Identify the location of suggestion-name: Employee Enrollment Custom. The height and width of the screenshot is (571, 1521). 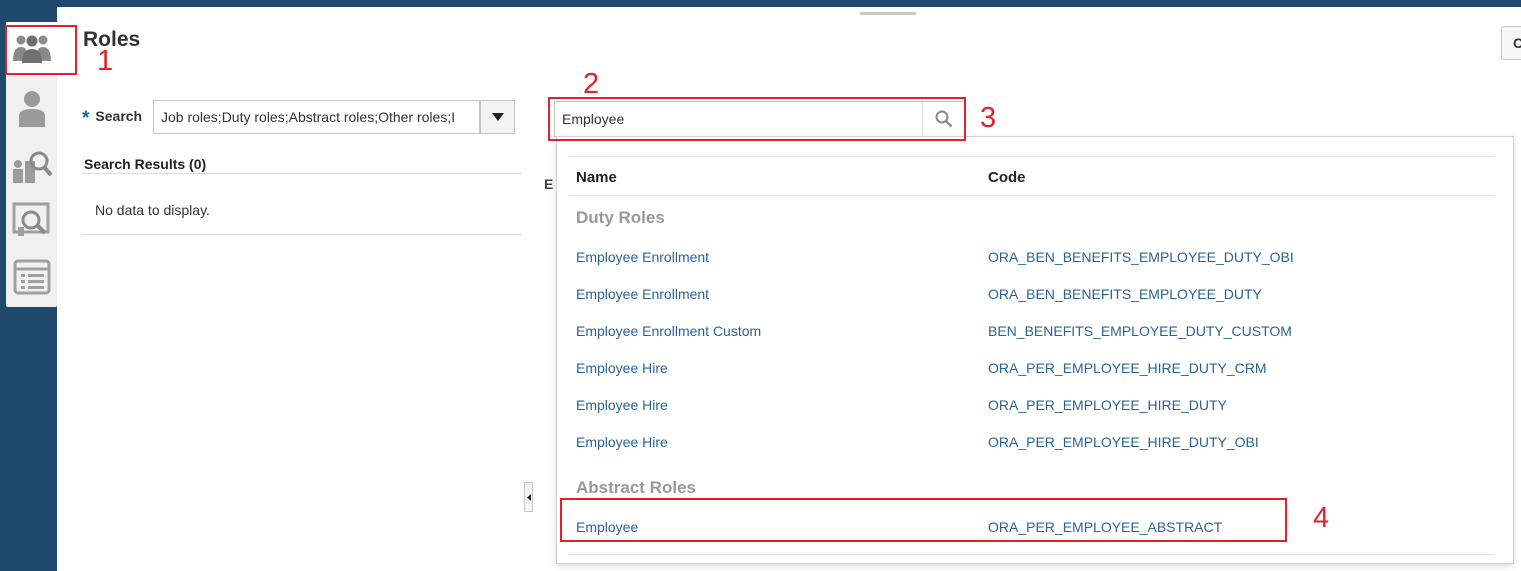
(669, 331).